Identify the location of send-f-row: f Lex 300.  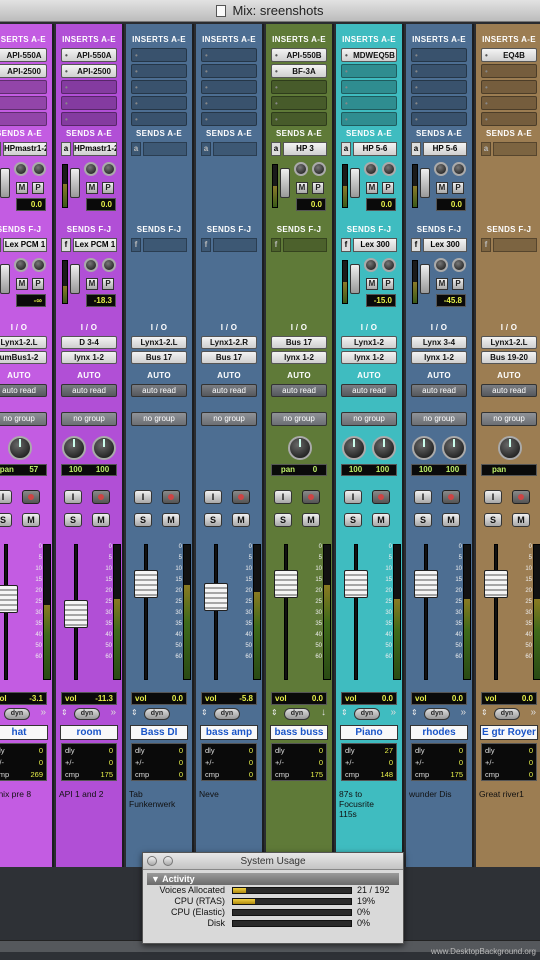
(439, 245).